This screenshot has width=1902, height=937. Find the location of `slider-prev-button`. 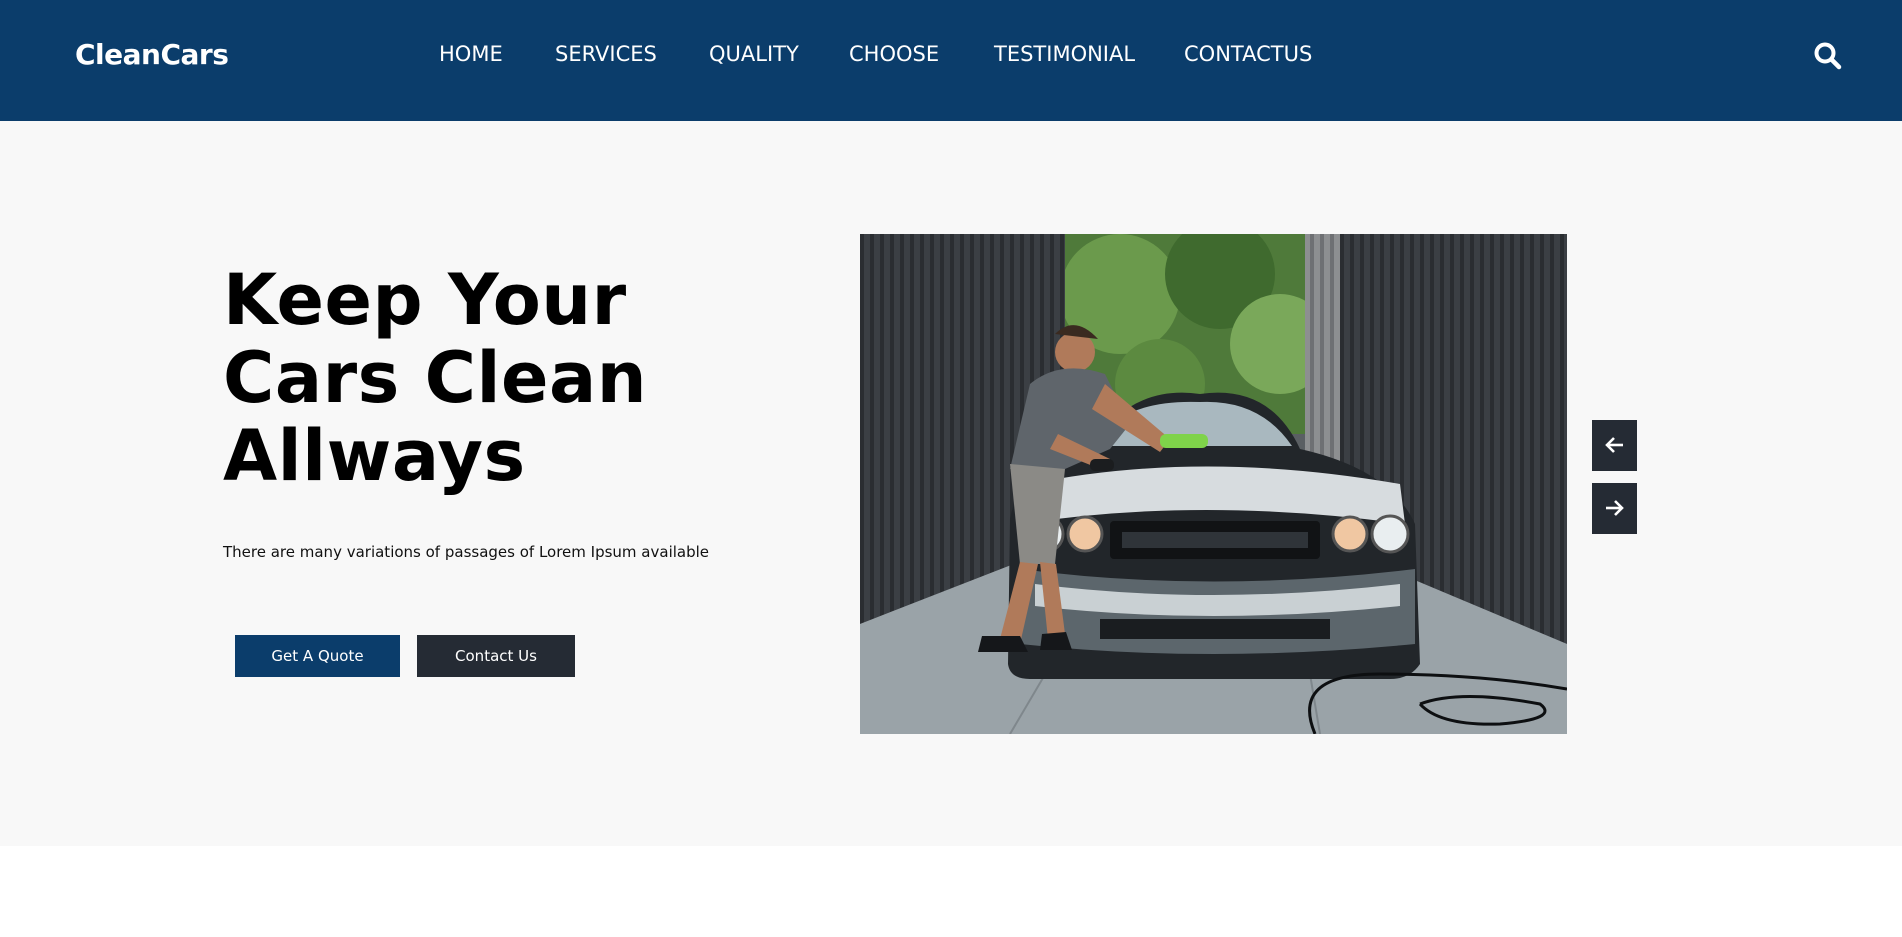

slider-prev-button is located at coordinates (1614, 445).